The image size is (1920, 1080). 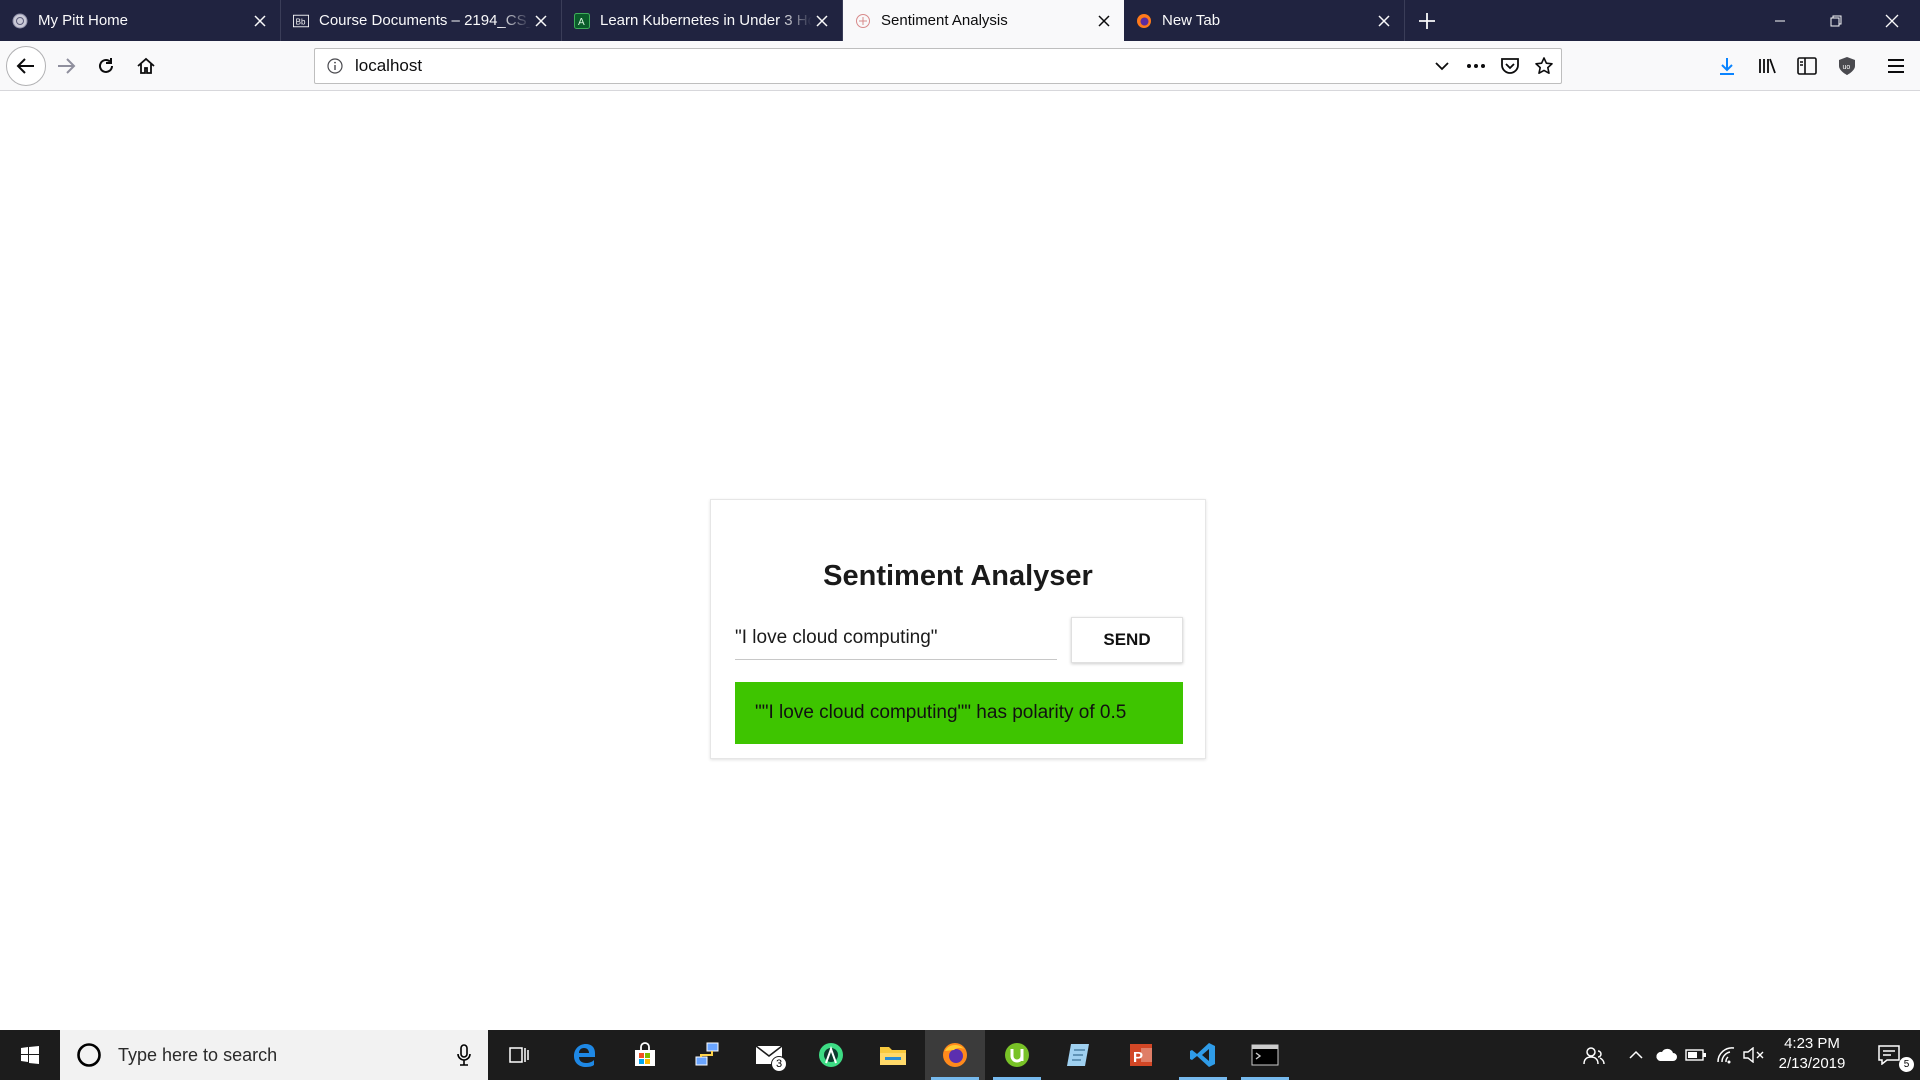 I want to click on mail-count-badge: 3, so click(x=779, y=1064).